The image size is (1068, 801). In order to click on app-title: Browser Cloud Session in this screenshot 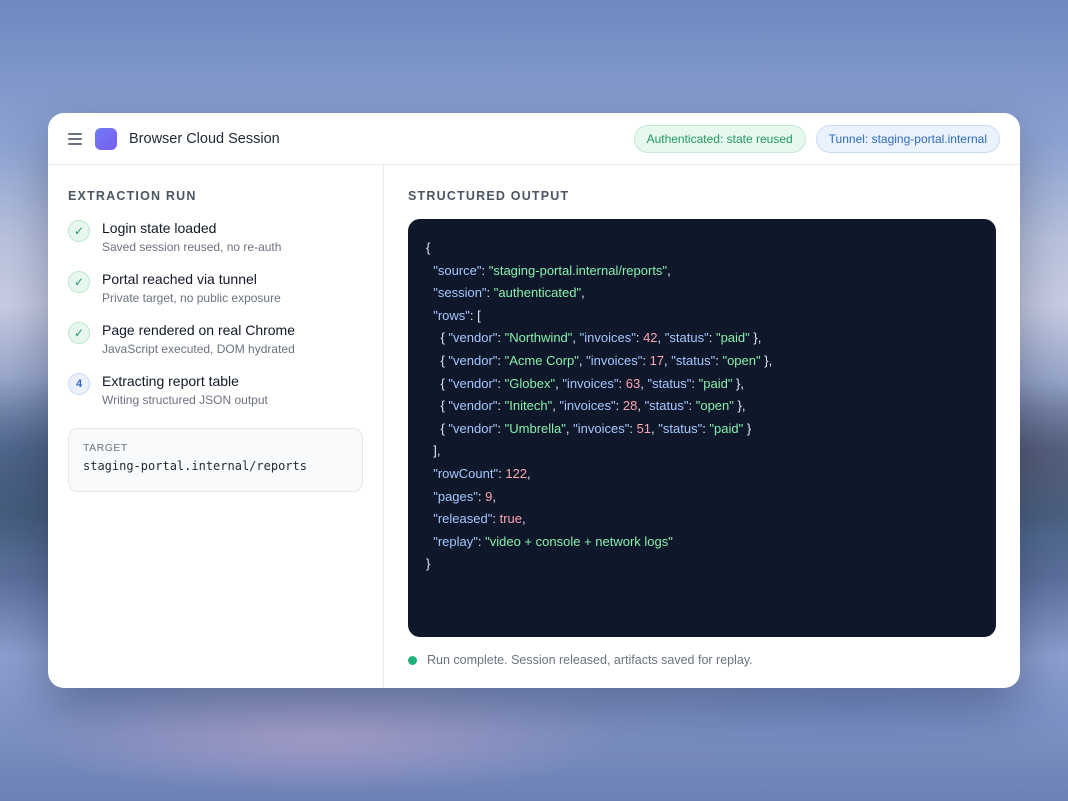, I will do `click(204, 138)`.